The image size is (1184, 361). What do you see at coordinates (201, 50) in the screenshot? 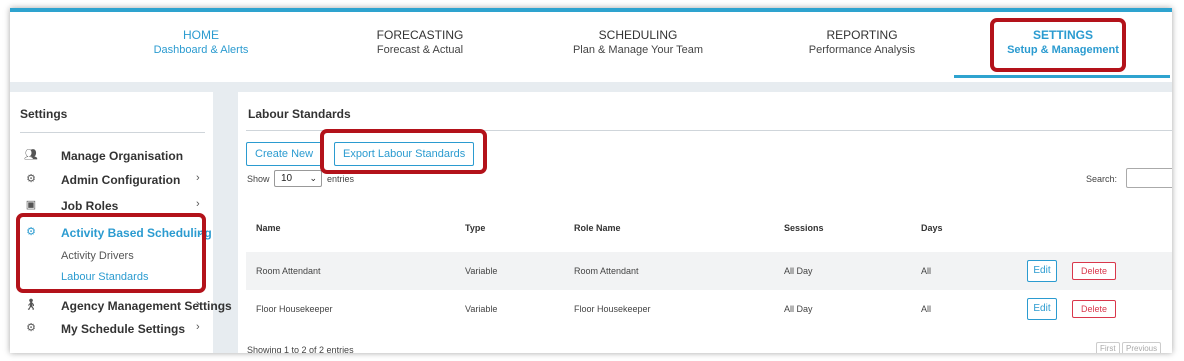
I see `nav-home-subtitle: Dashboard & Alerts` at bounding box center [201, 50].